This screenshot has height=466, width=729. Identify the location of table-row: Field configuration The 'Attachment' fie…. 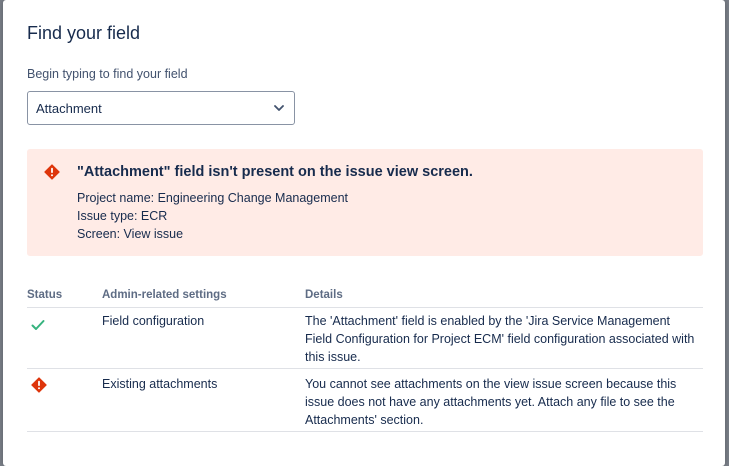
(365, 338).